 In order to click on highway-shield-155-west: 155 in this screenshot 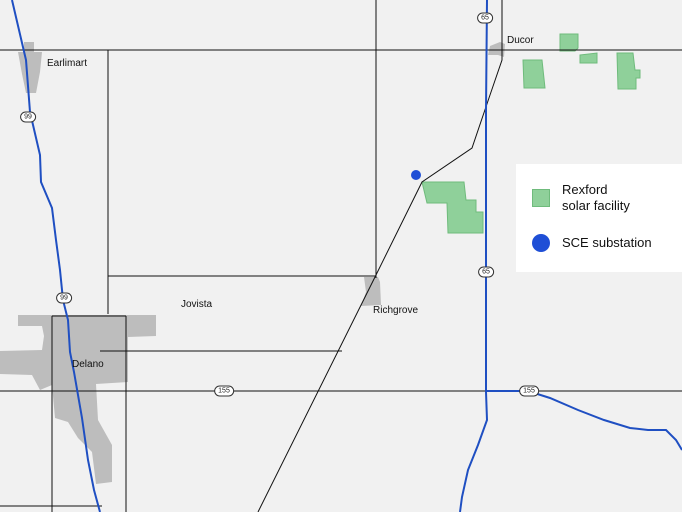, I will do `click(224, 391)`.